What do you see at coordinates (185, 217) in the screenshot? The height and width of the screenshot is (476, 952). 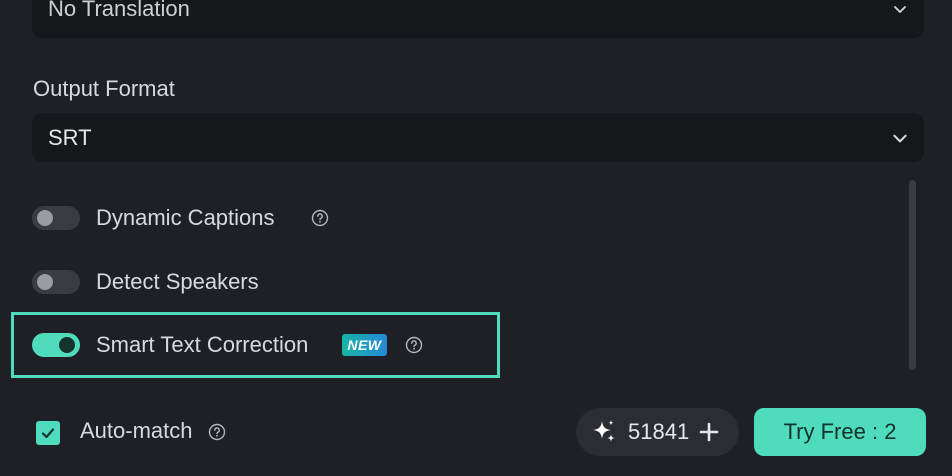 I see `dynamic-captions-label: Dynamic Captions` at bounding box center [185, 217].